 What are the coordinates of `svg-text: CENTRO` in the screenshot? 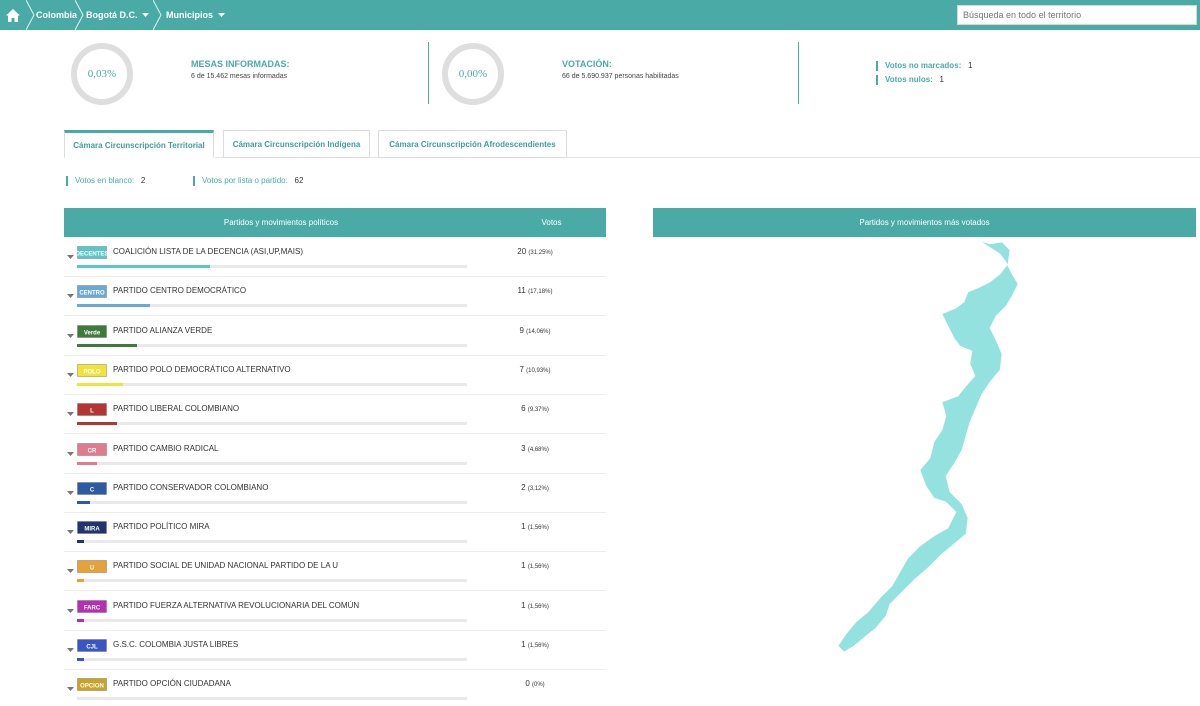 It's located at (92, 294).